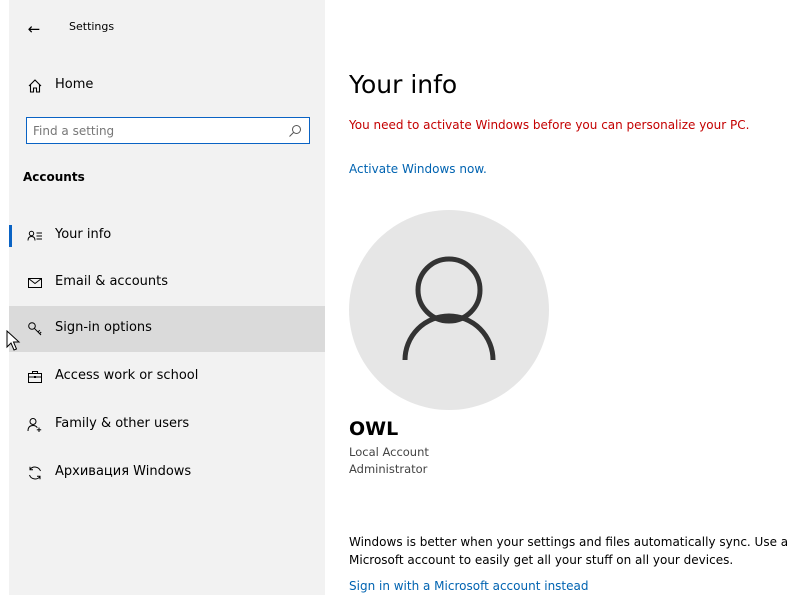 This screenshot has height=595, width=794. Describe the element at coordinates (35, 283) in the screenshot. I see `mail-icon` at that location.